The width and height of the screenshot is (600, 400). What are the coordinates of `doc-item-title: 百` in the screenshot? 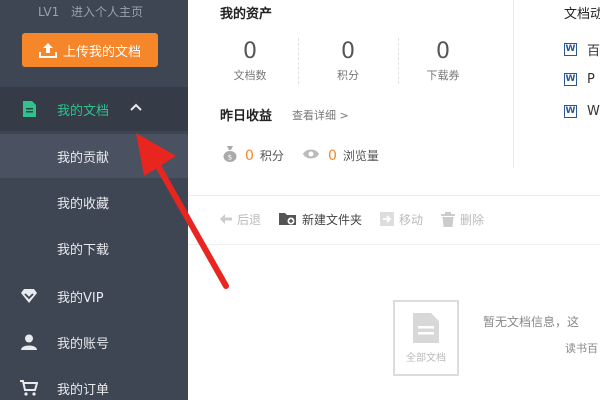 It's located at (593, 51).